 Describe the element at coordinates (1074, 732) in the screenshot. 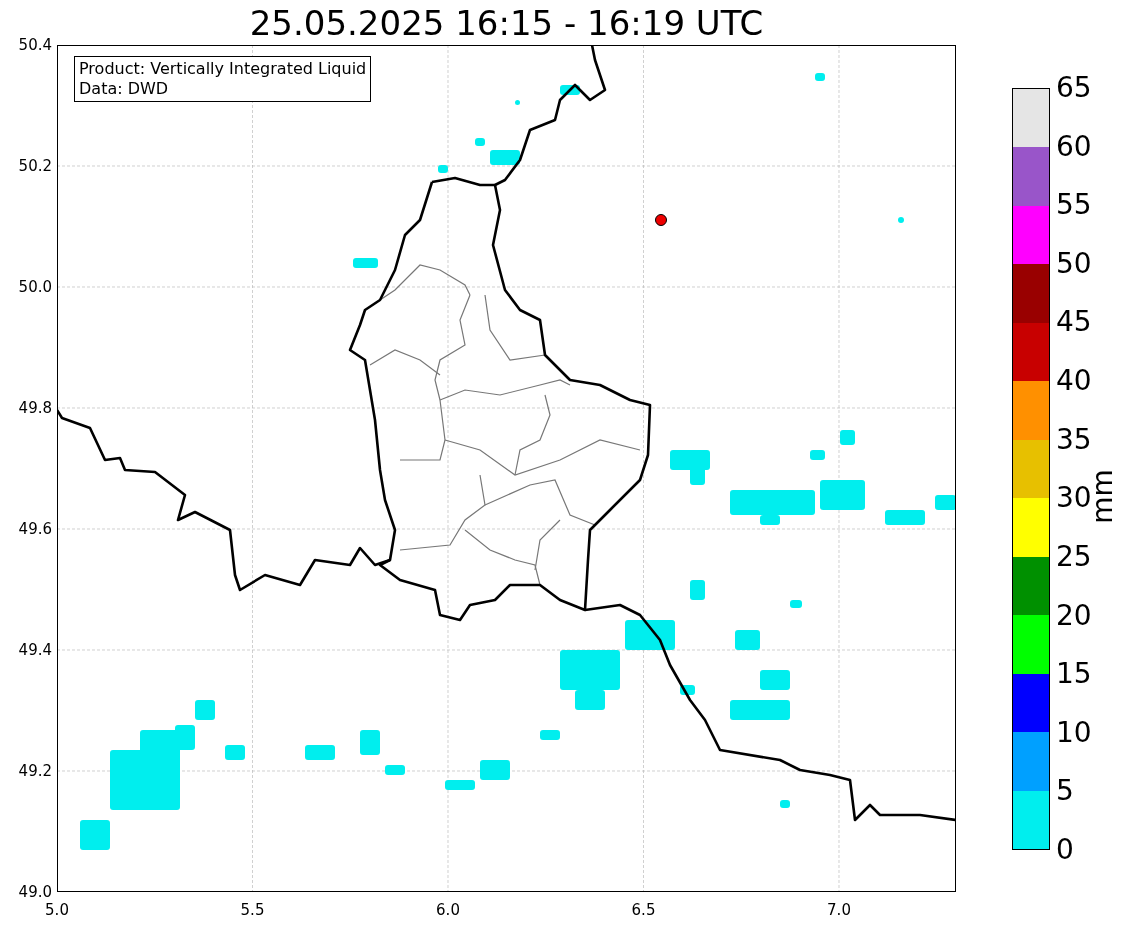

I see `colorbar-tick-label: 10` at that location.